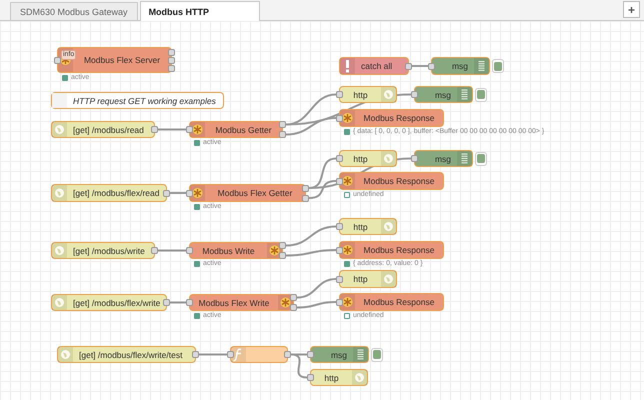 Image resolution: width=644 pixels, height=400 pixels. What do you see at coordinates (137, 100) in the screenshot?
I see `flow-node: HTTP request GET working examples` at bounding box center [137, 100].